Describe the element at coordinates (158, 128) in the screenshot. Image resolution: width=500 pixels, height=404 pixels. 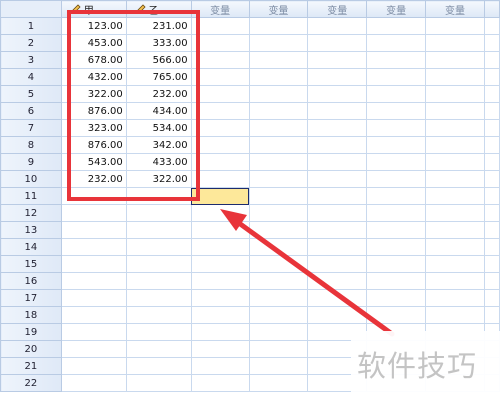
I see `data-cell: 534.00` at that location.